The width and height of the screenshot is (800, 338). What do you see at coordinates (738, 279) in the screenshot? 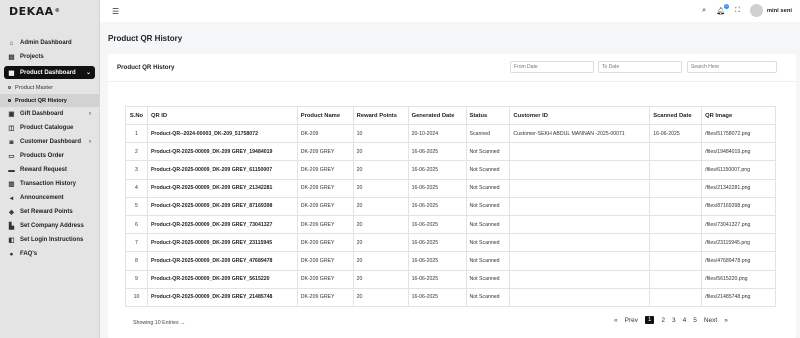
I see `table-cell: /files/5615220.png` at bounding box center [738, 279].